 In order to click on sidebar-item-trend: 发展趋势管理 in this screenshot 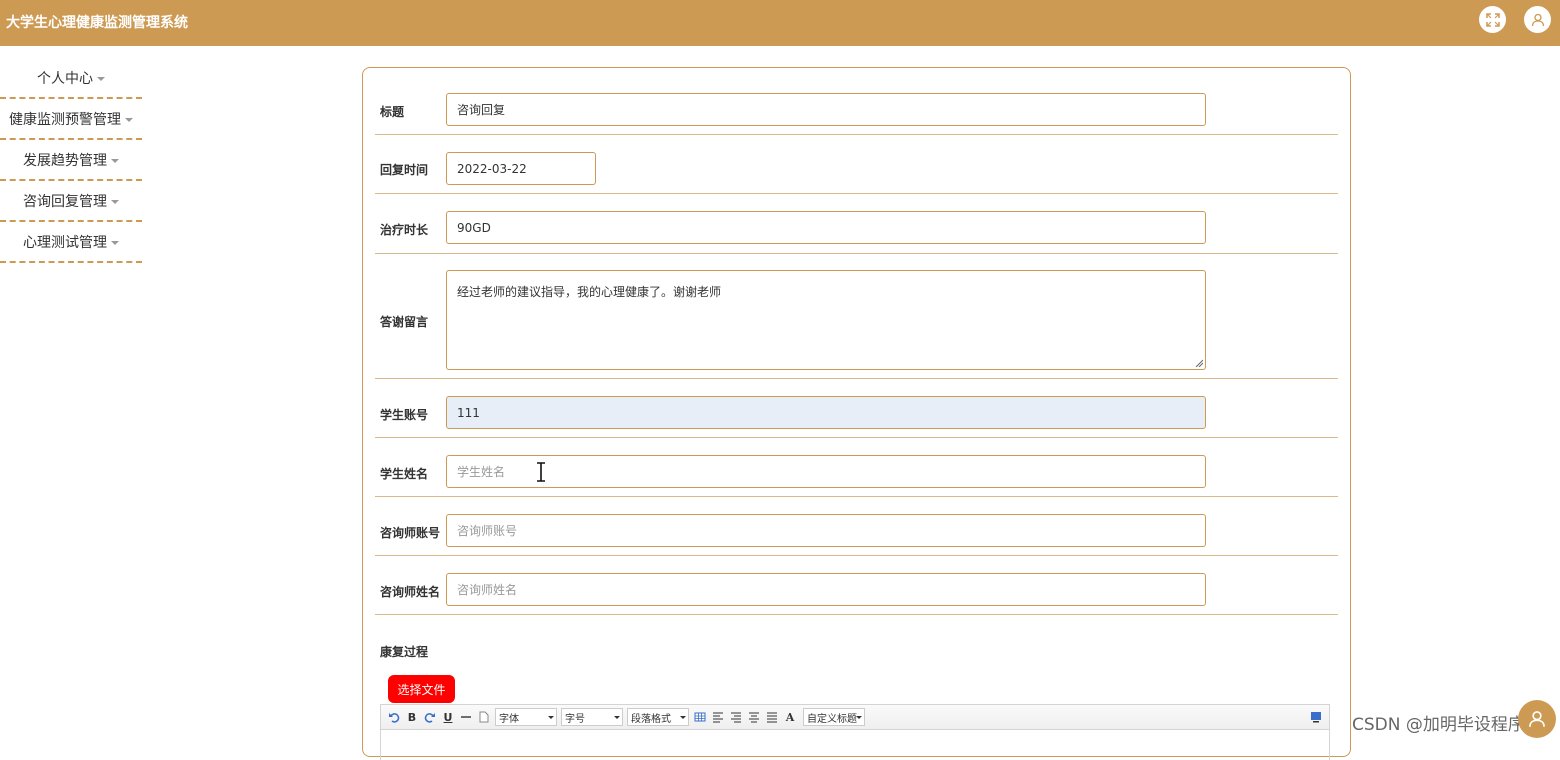, I will do `click(71, 160)`.